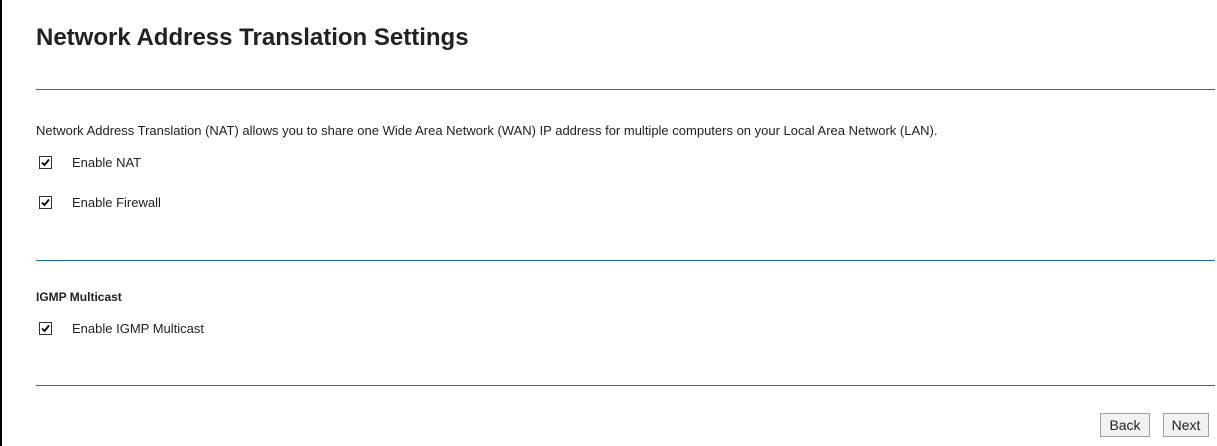 The width and height of the screenshot is (1217, 446). I want to click on enable-firewall-row: Enable Firewall, so click(100, 202).